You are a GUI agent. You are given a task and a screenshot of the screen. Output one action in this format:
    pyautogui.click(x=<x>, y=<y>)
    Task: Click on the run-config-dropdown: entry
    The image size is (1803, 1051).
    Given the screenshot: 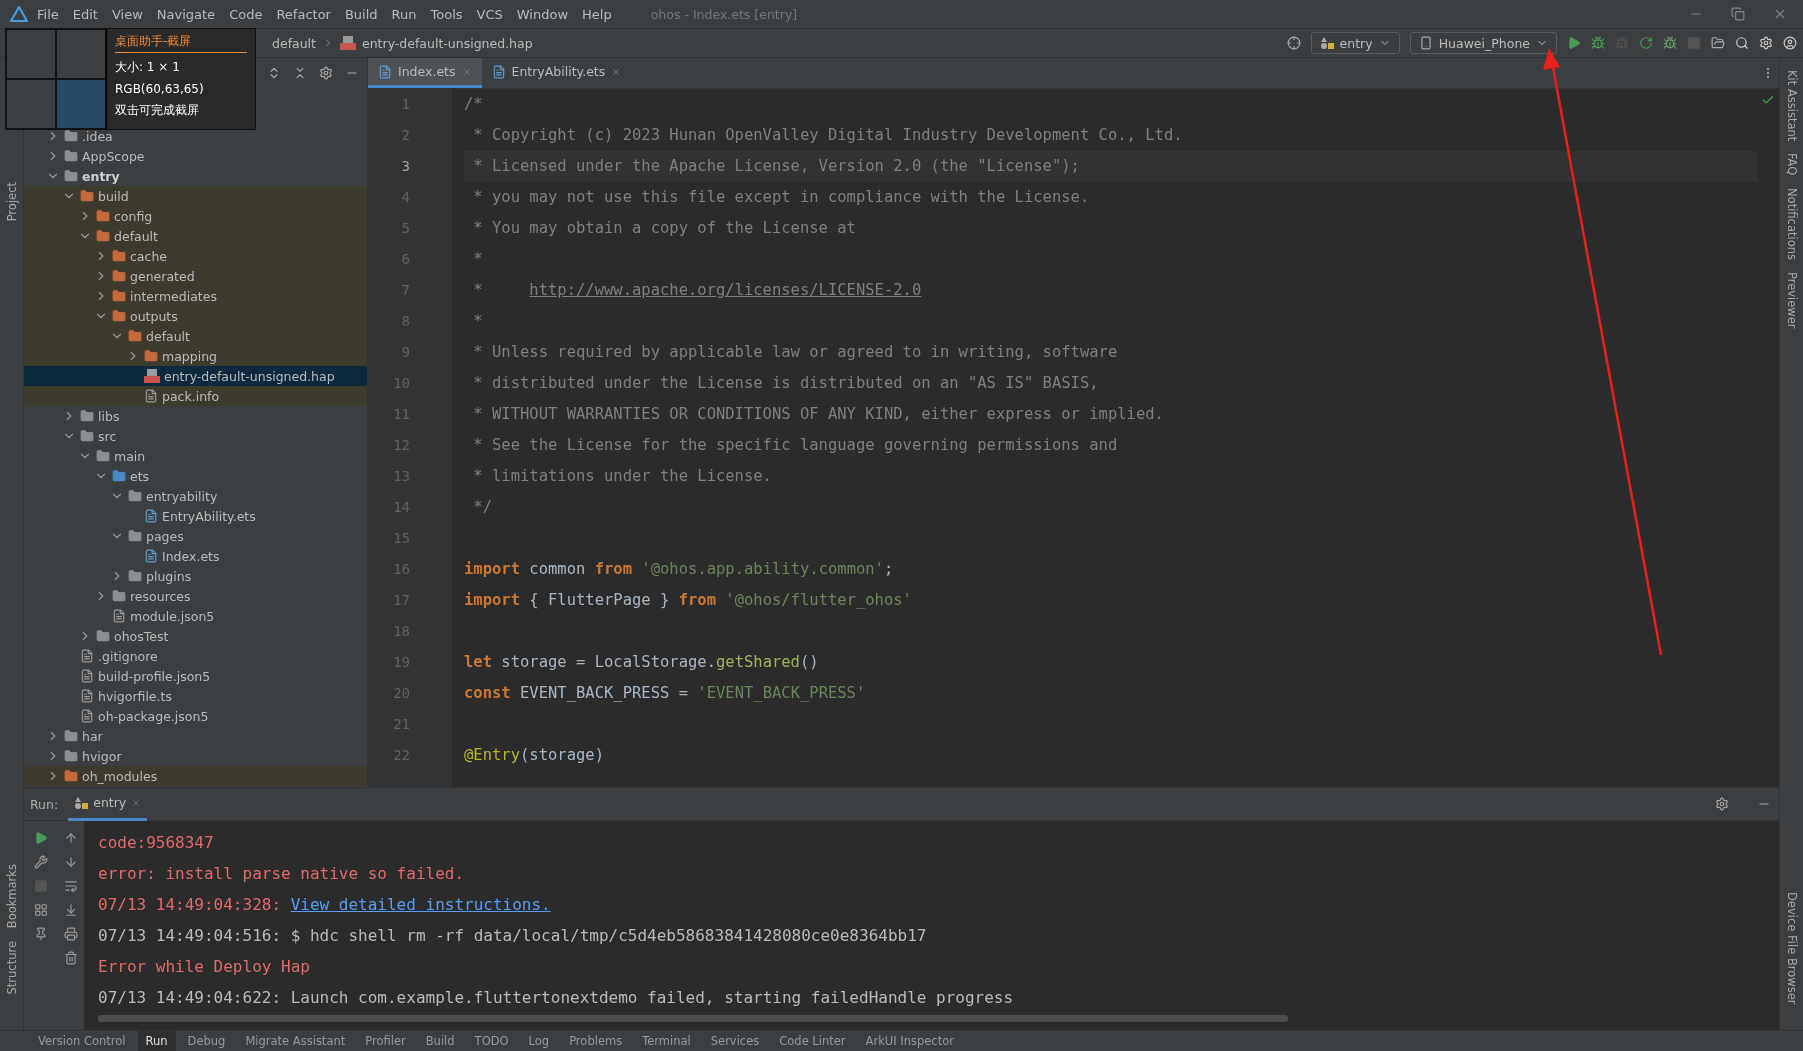 What is the action you would take?
    pyautogui.click(x=1355, y=43)
    